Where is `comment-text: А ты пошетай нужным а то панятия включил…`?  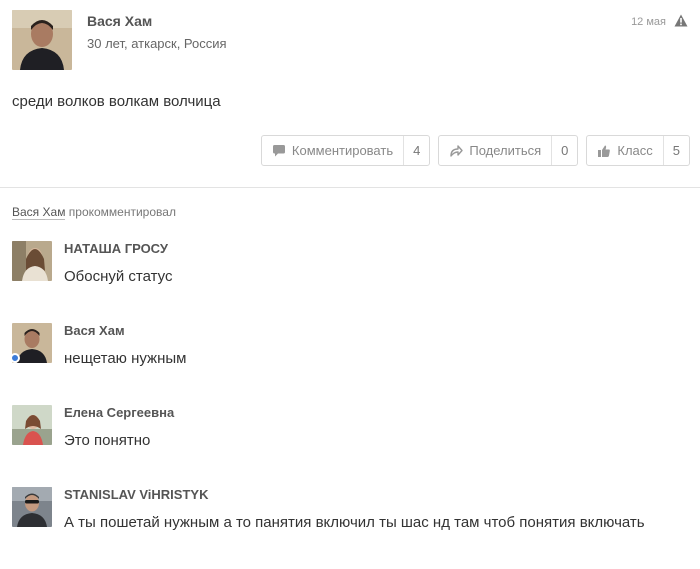 comment-text: А ты пошетай нужным а то панятия включил… is located at coordinates (354, 522).